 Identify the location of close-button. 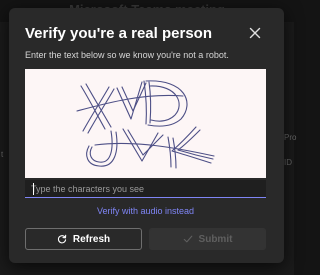
(255, 33).